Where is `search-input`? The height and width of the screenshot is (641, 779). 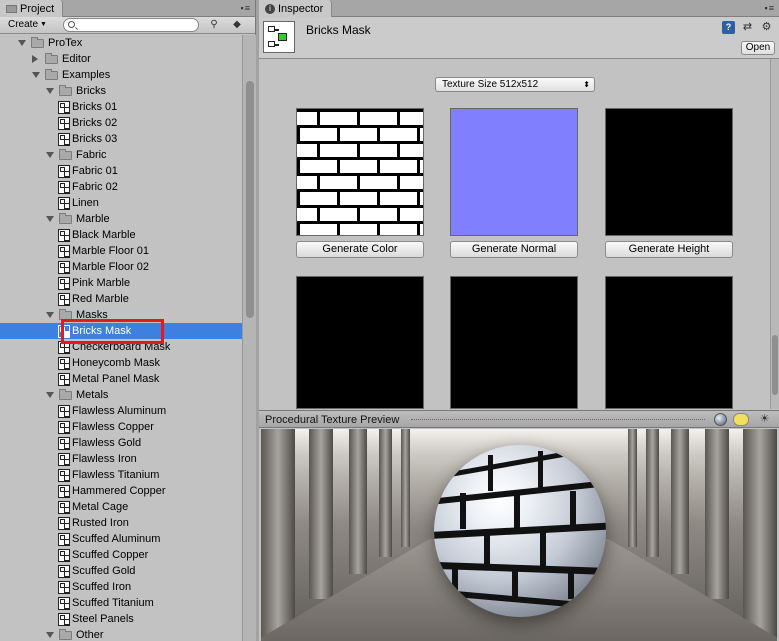
search-input is located at coordinates (131, 25).